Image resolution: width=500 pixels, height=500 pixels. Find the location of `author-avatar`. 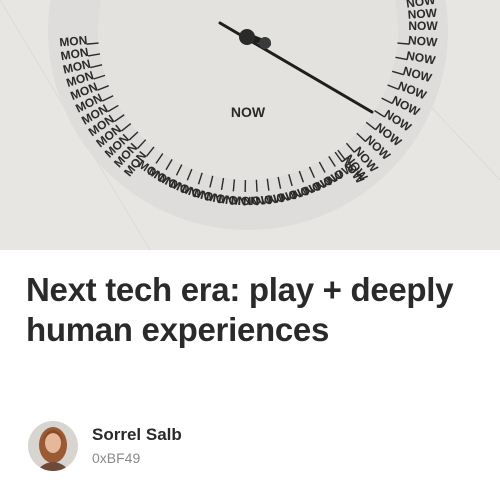

author-avatar is located at coordinates (53, 446).